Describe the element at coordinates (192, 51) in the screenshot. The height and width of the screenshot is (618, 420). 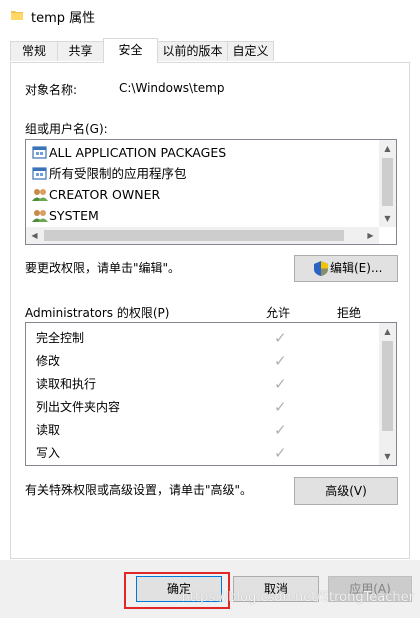
I see `tab-previous-versions: 以前的版本` at that location.